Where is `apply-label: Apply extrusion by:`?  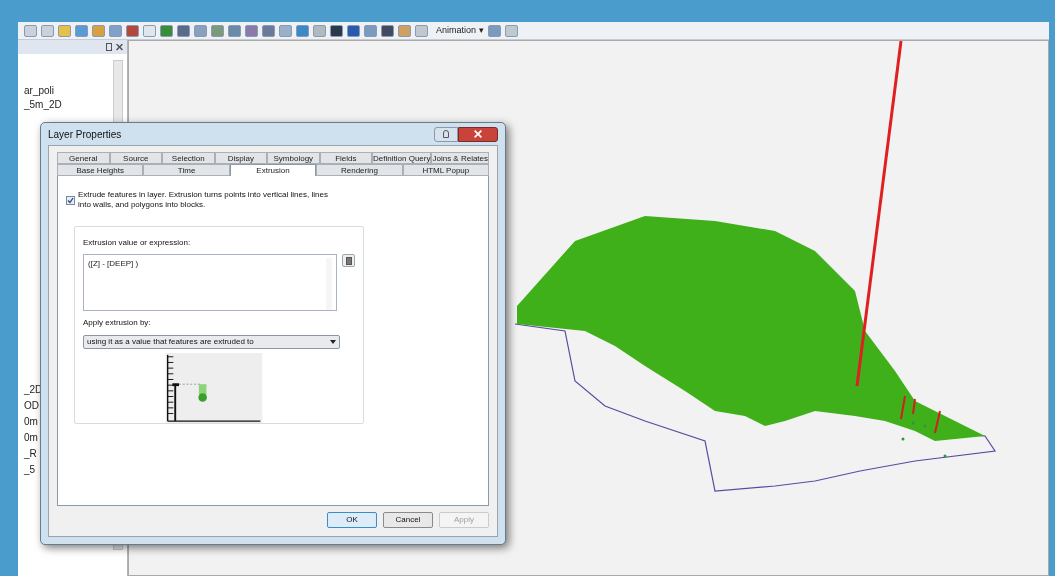
apply-label: Apply extrusion by: is located at coordinates (117, 323).